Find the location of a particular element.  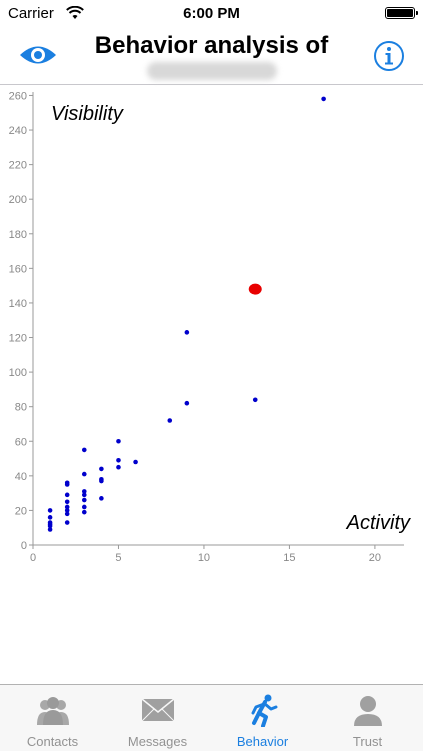

y-tick-label: 140 is located at coordinates (18, 304).